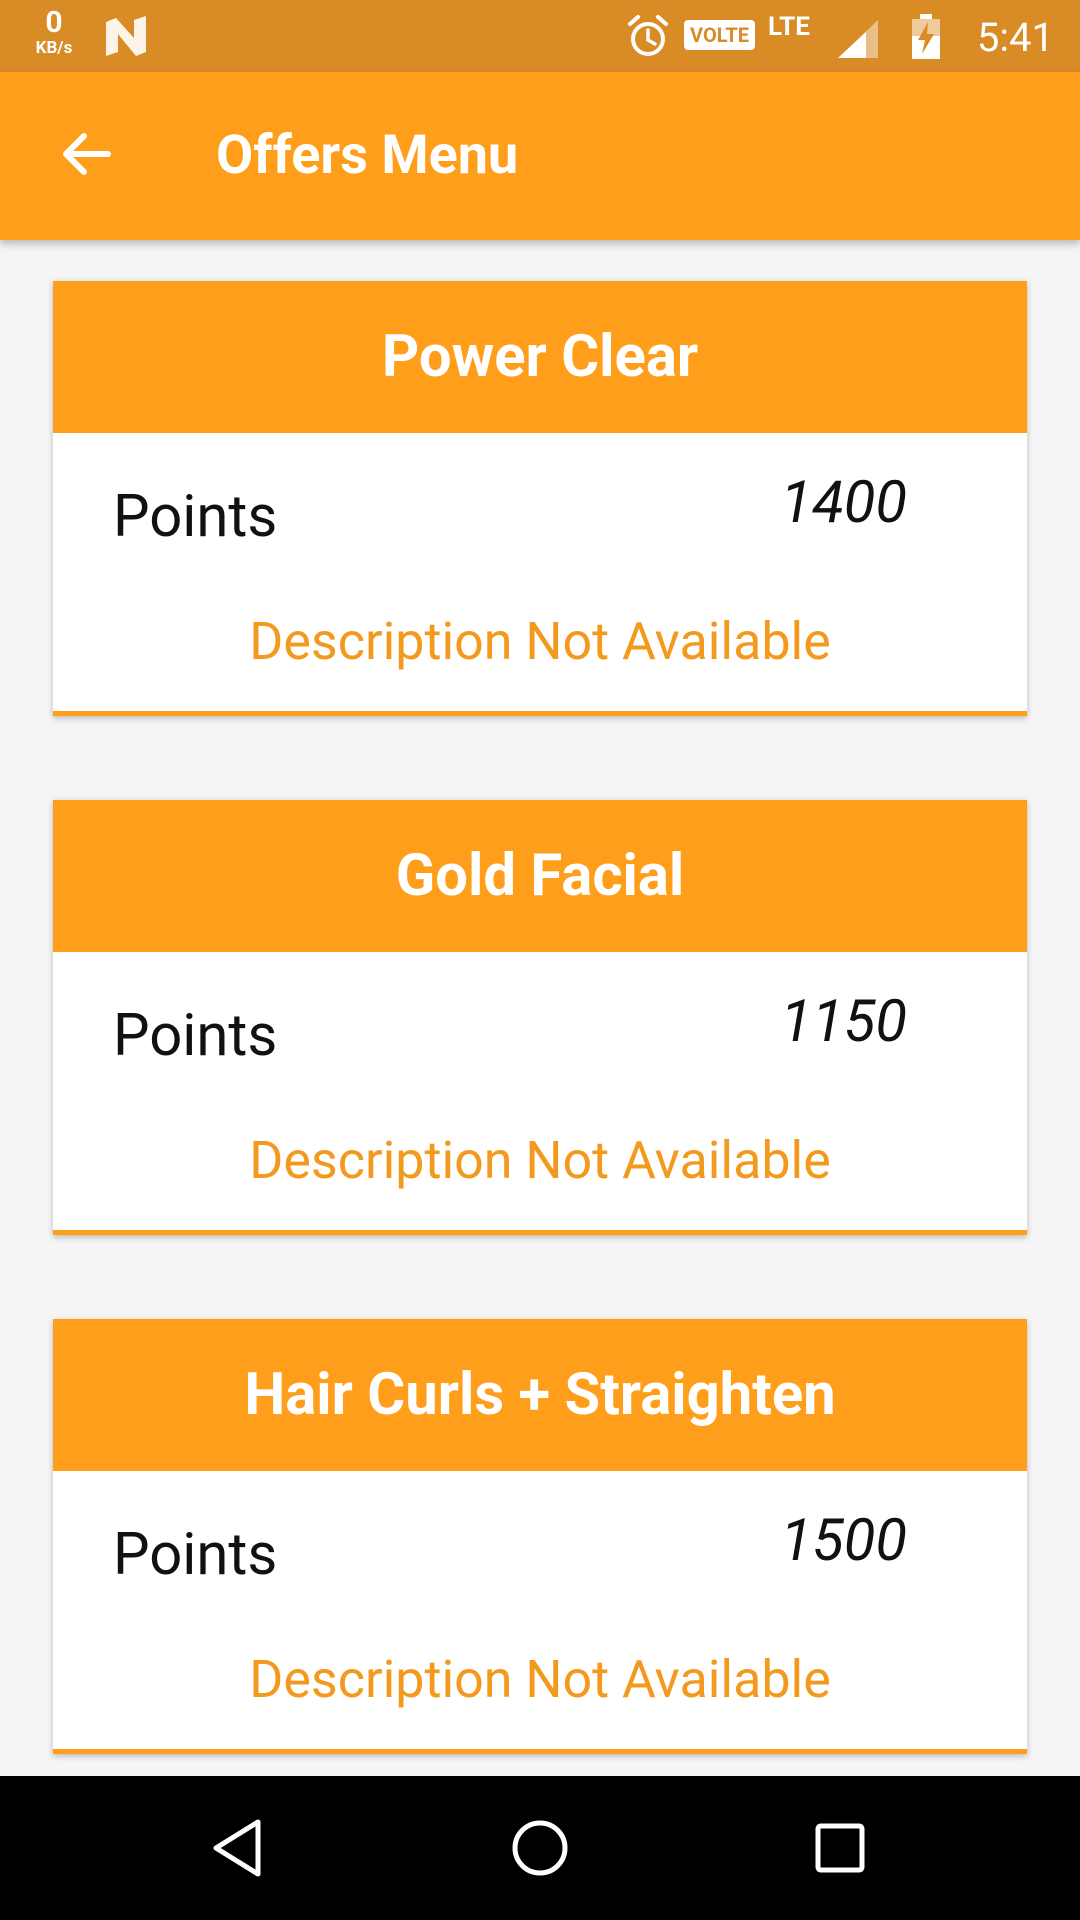 The image size is (1080, 1920). I want to click on points-value: 1500, so click(843, 1541).